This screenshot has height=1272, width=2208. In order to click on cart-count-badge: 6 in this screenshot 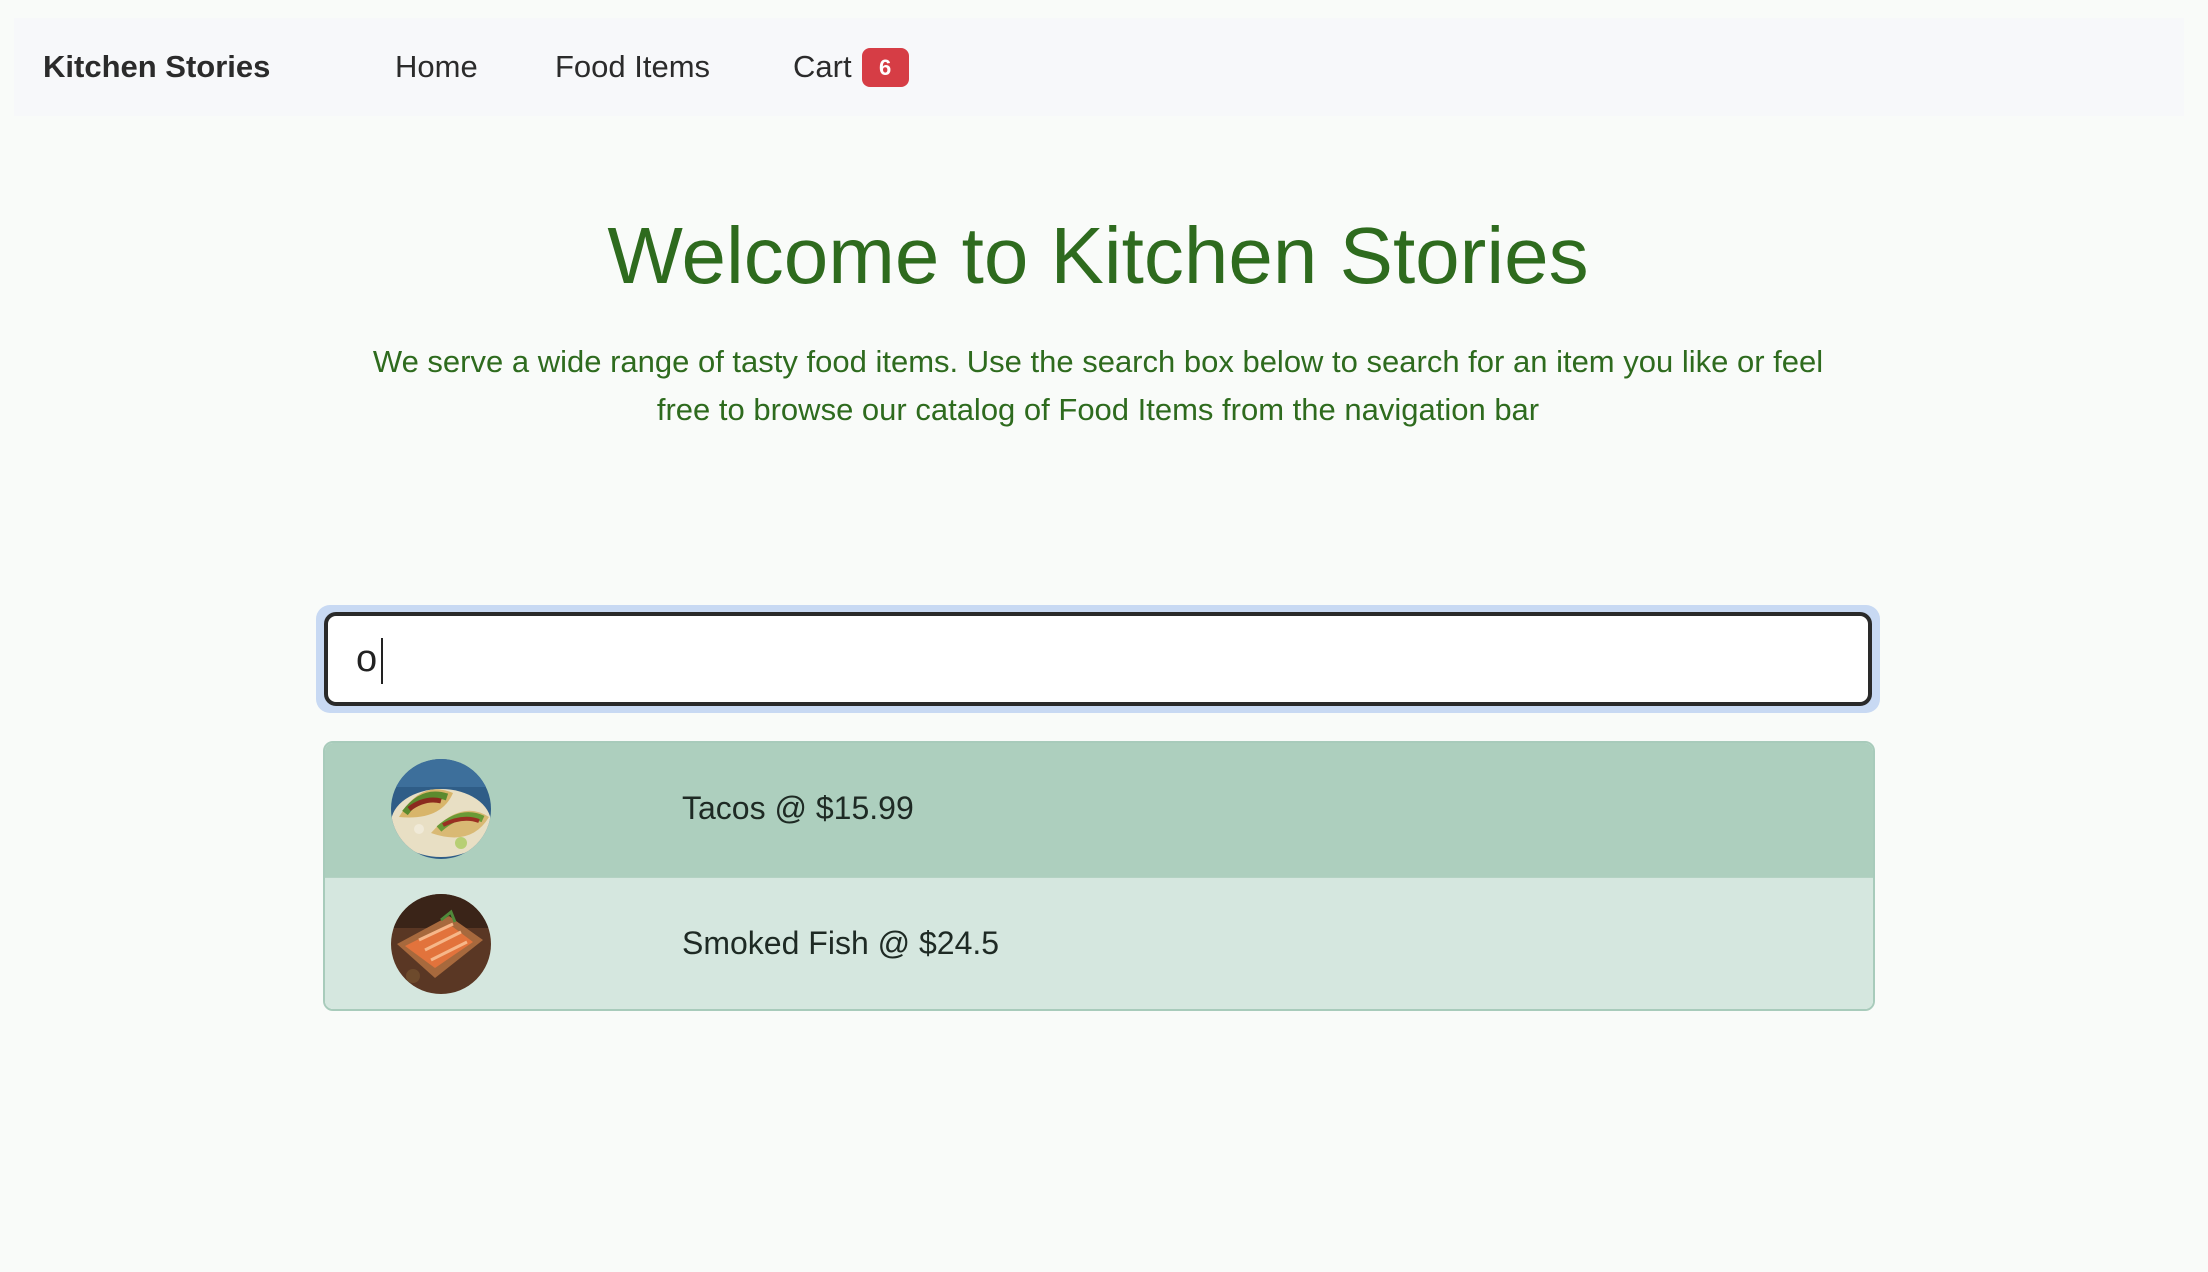, I will do `click(885, 67)`.